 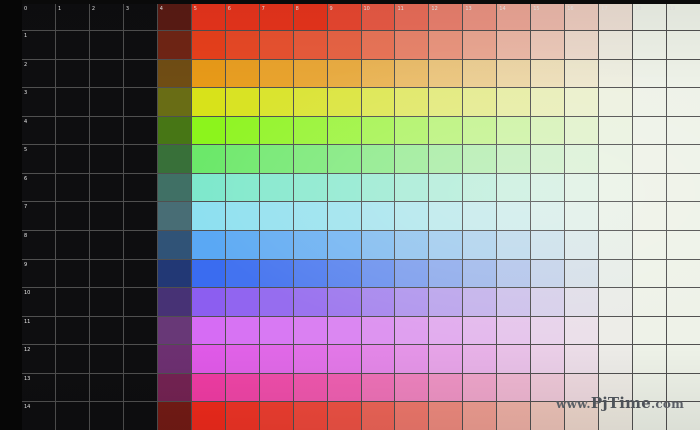 What do you see at coordinates (38, 73) in the screenshot?
I see `color-swatch: 2` at bounding box center [38, 73].